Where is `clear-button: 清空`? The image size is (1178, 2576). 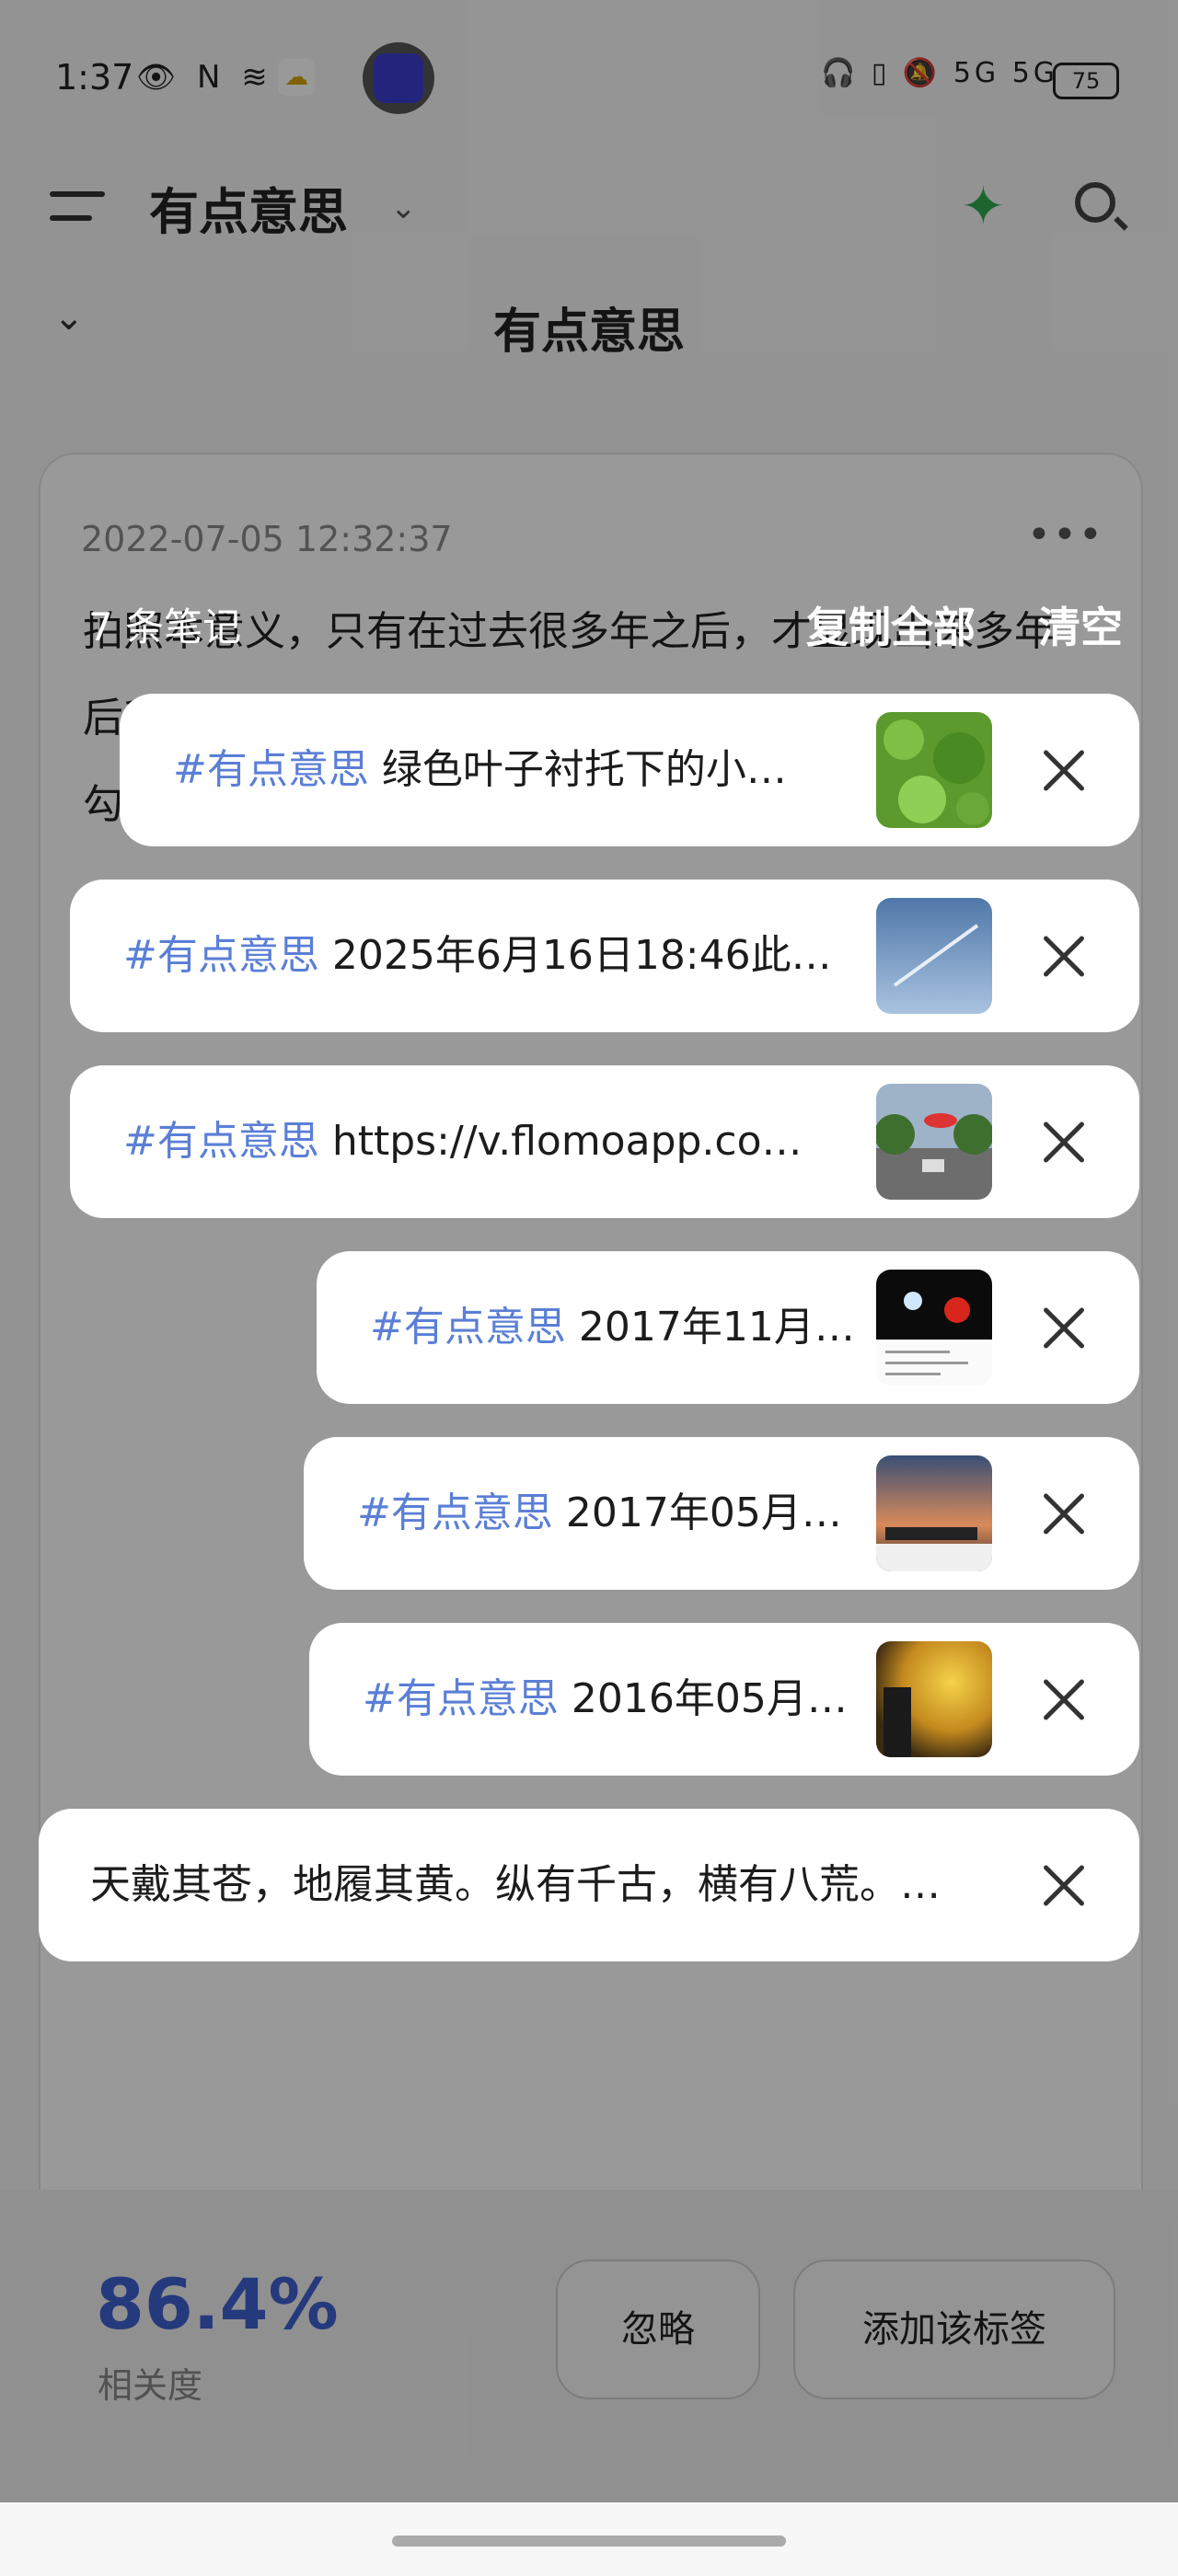 clear-button: 清空 is located at coordinates (1080, 624).